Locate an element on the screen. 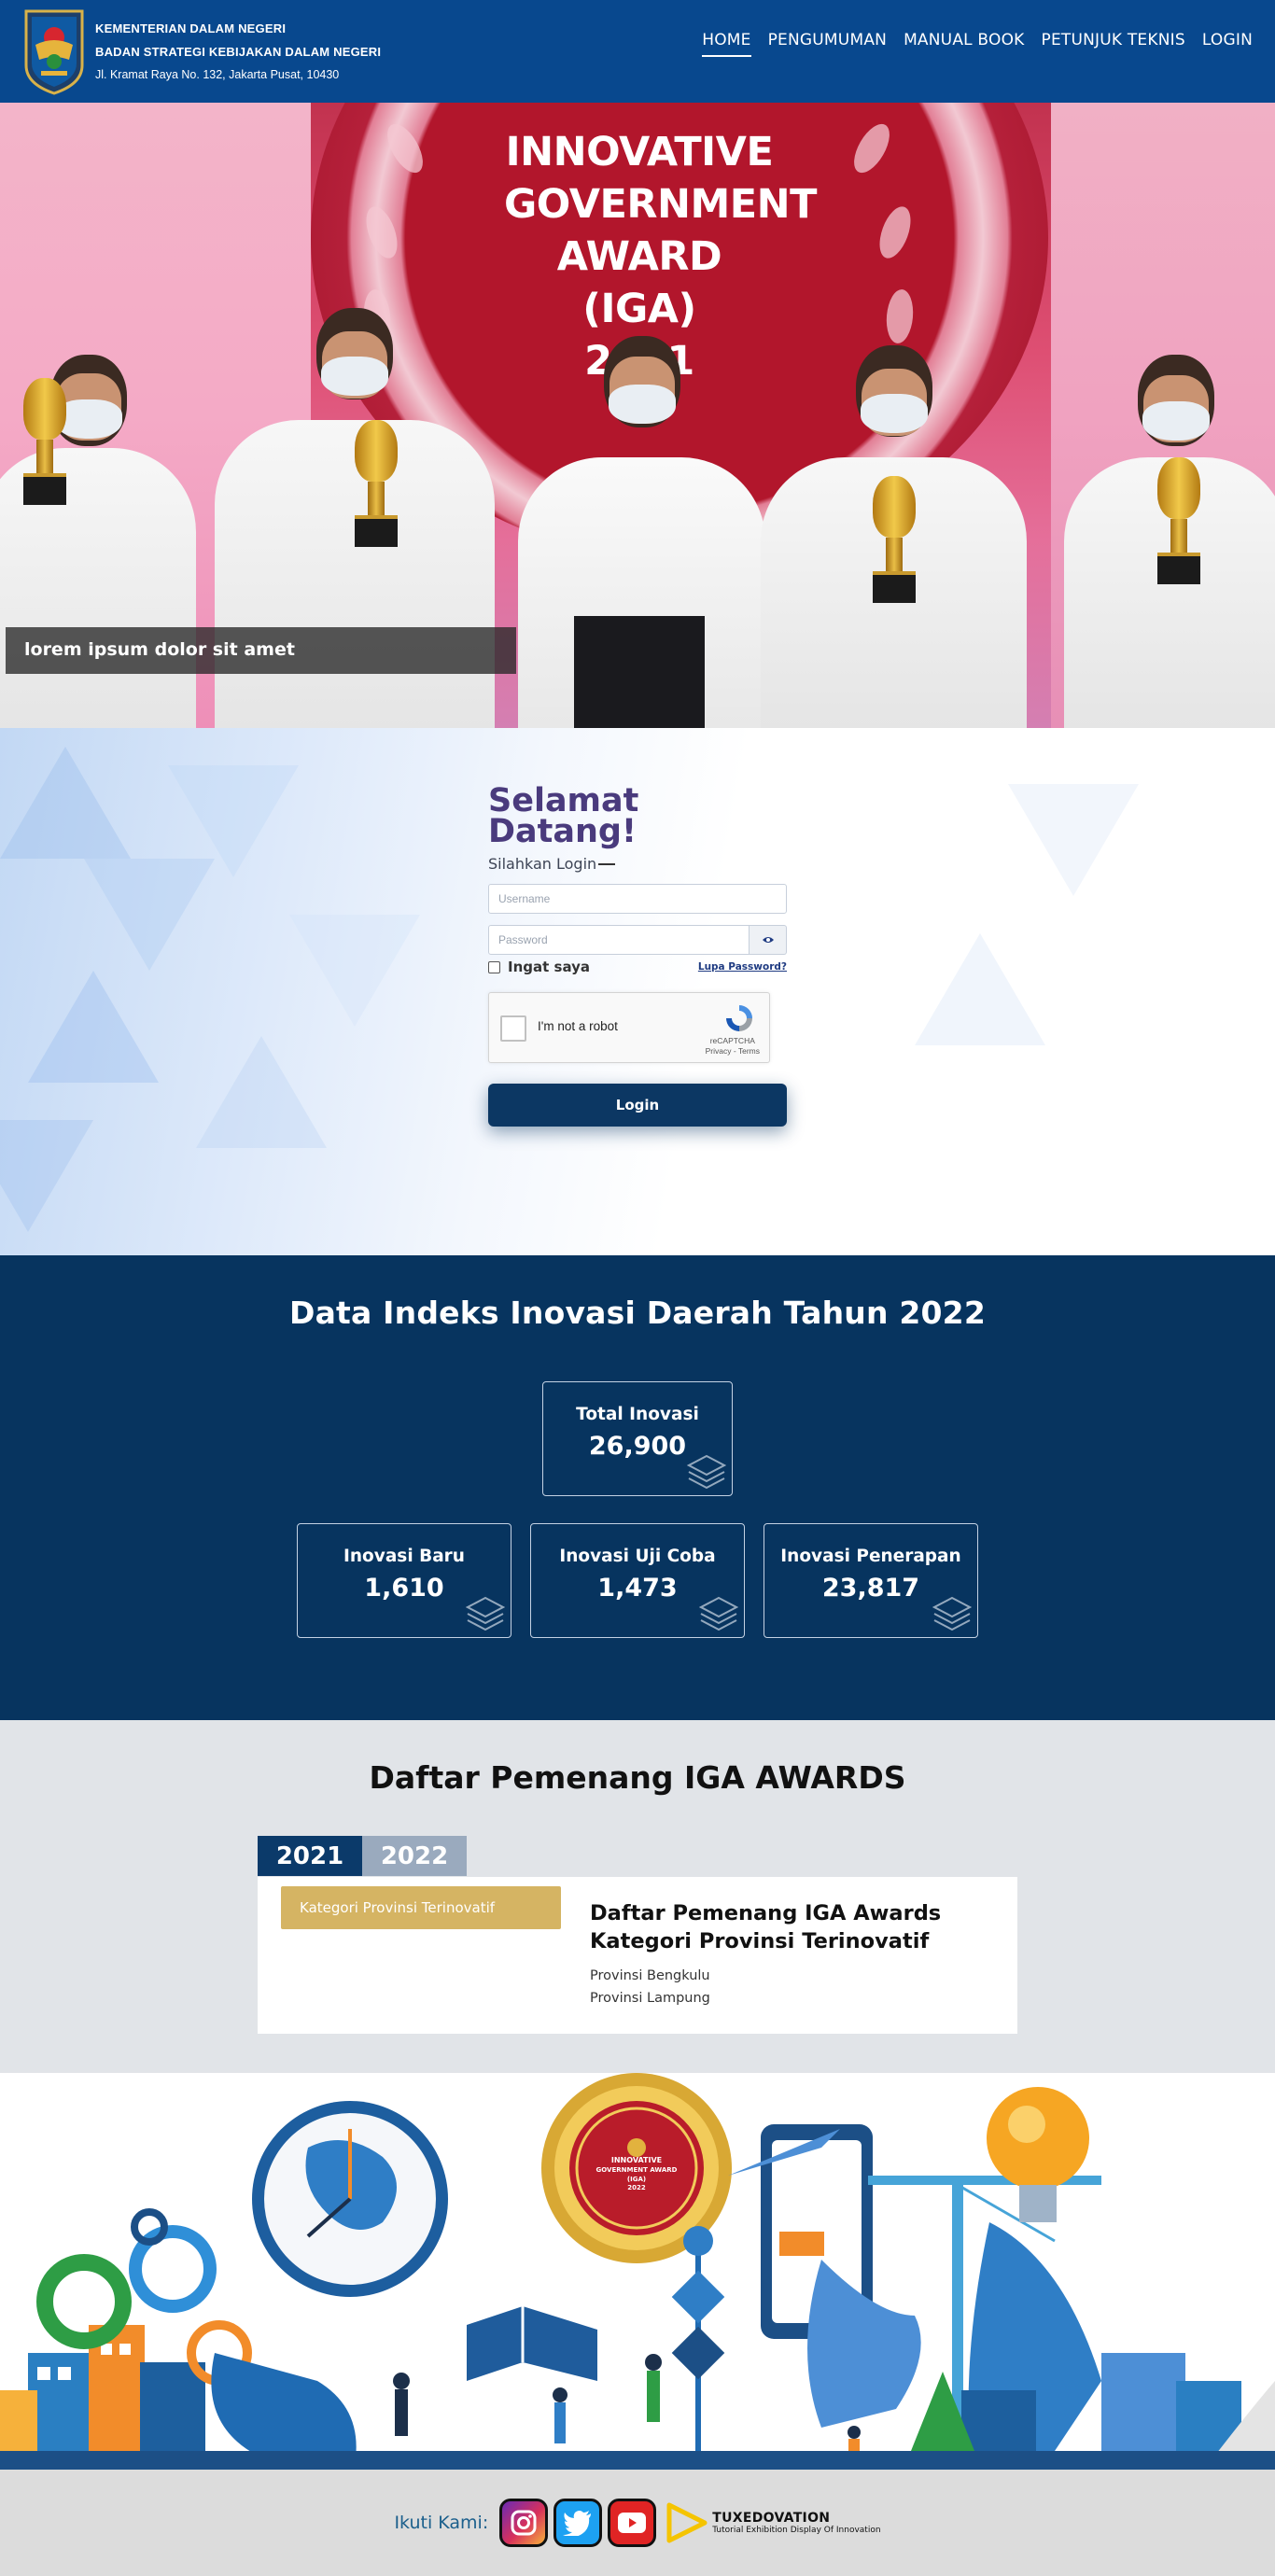 This screenshot has width=1275, height=2576. medal-text: GOVERNMENT AWARD is located at coordinates (637, 2170).